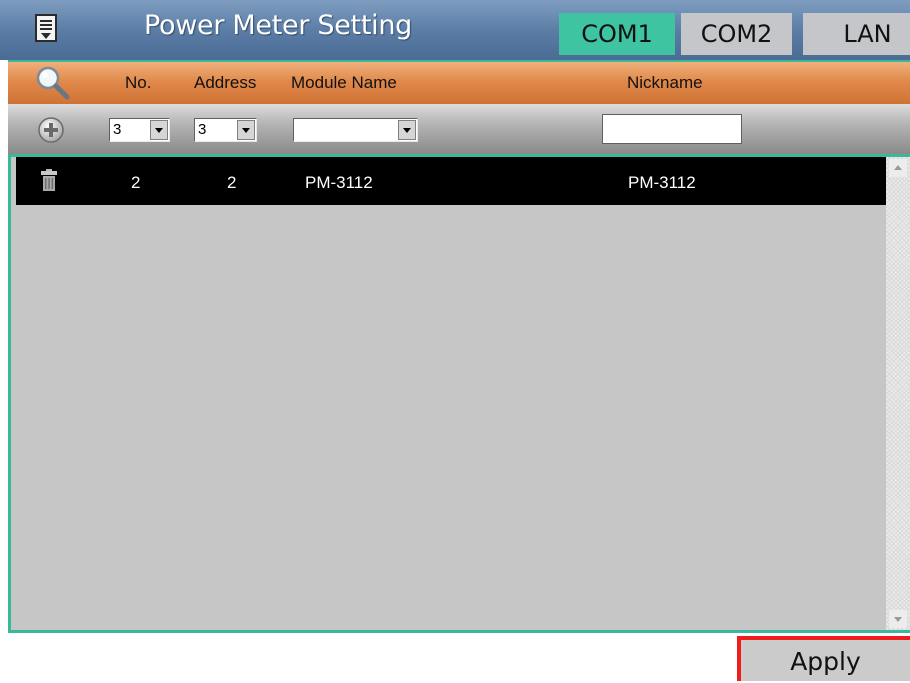 This screenshot has height=683, width=910. What do you see at coordinates (225, 82) in the screenshot?
I see `column-header-address: Address` at bounding box center [225, 82].